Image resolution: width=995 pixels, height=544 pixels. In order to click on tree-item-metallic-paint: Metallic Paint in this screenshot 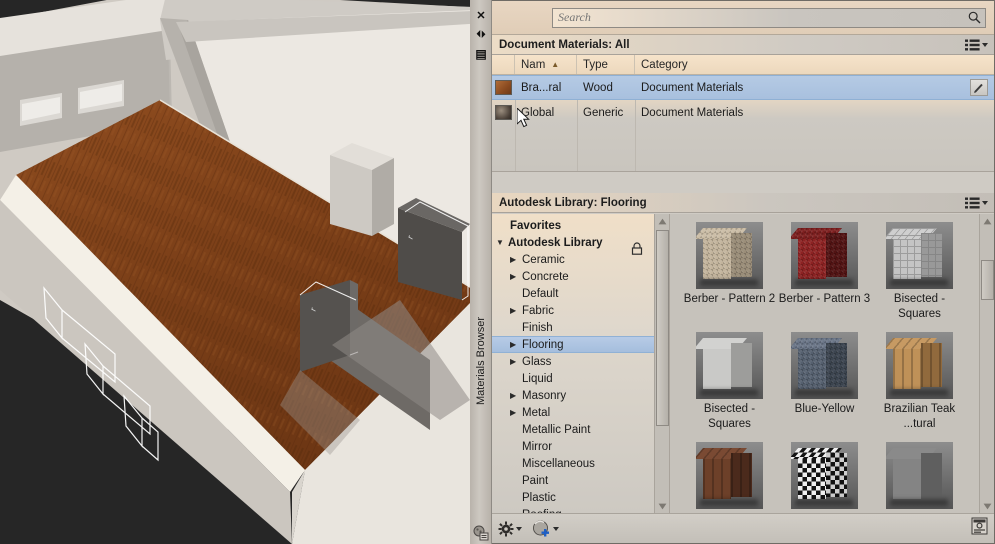, I will do `click(580, 429)`.